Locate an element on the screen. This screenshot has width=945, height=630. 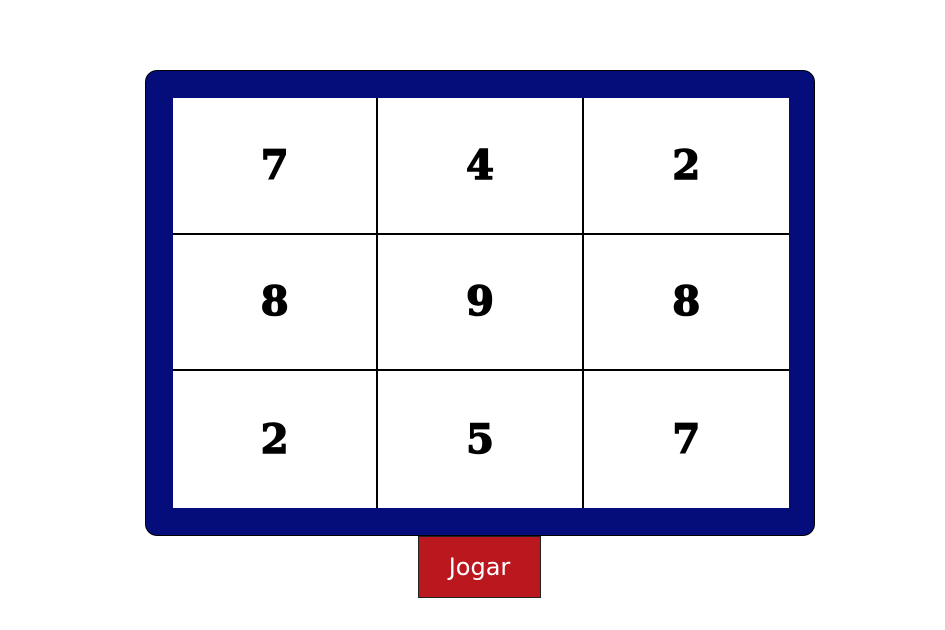
grid-cell-6: 8 is located at coordinates (686, 303).